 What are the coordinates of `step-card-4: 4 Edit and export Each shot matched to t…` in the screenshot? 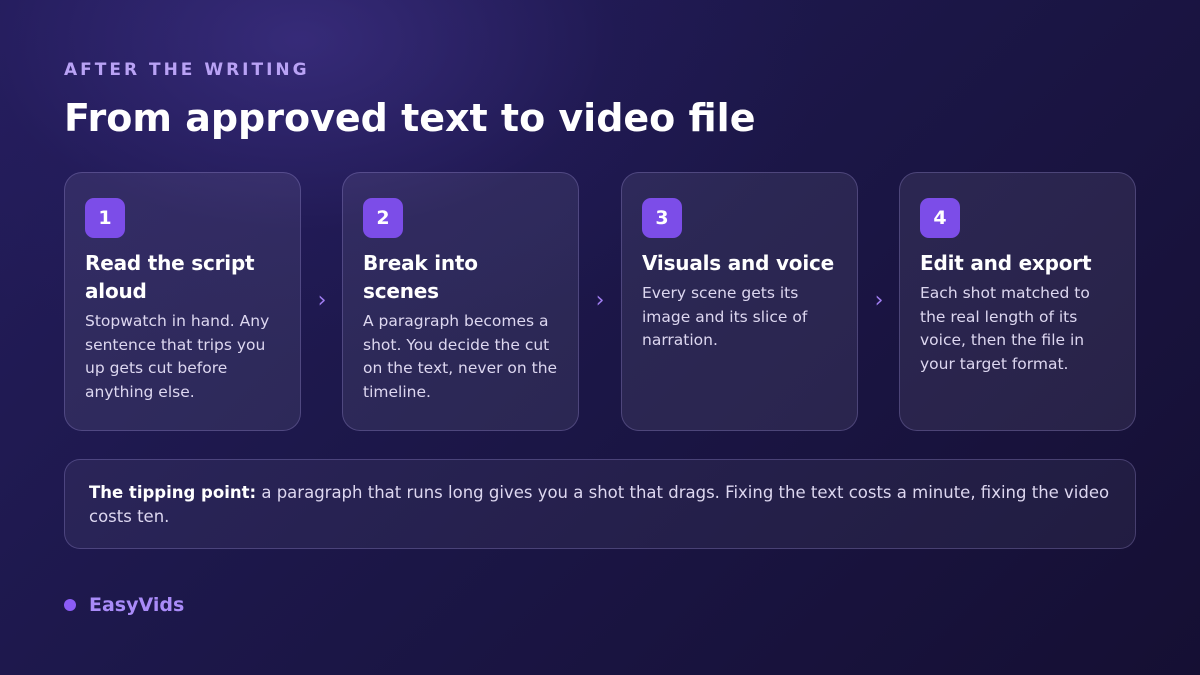 It's located at (1017, 301).